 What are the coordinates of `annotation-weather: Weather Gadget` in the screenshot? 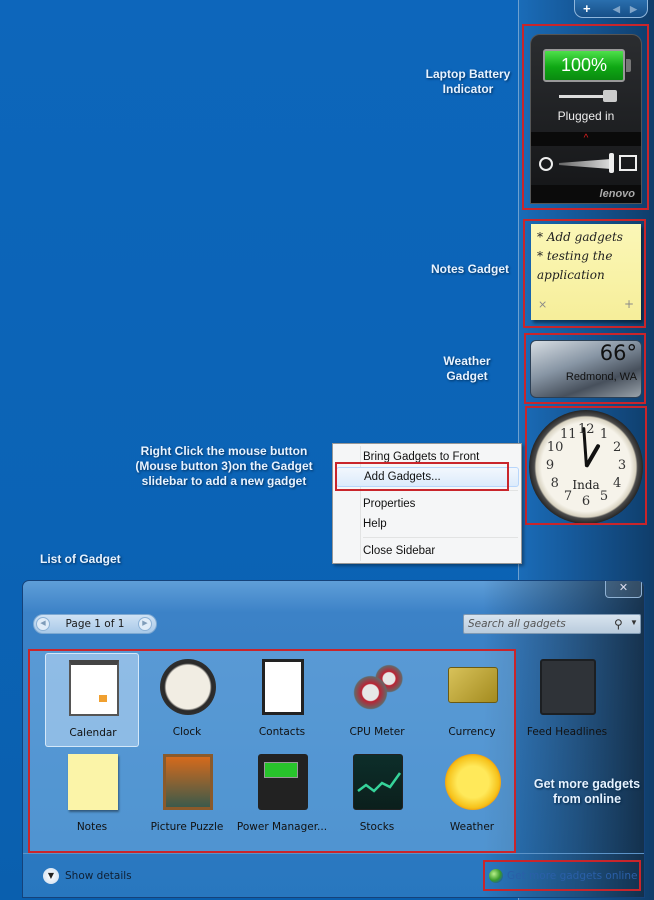 It's located at (467, 368).